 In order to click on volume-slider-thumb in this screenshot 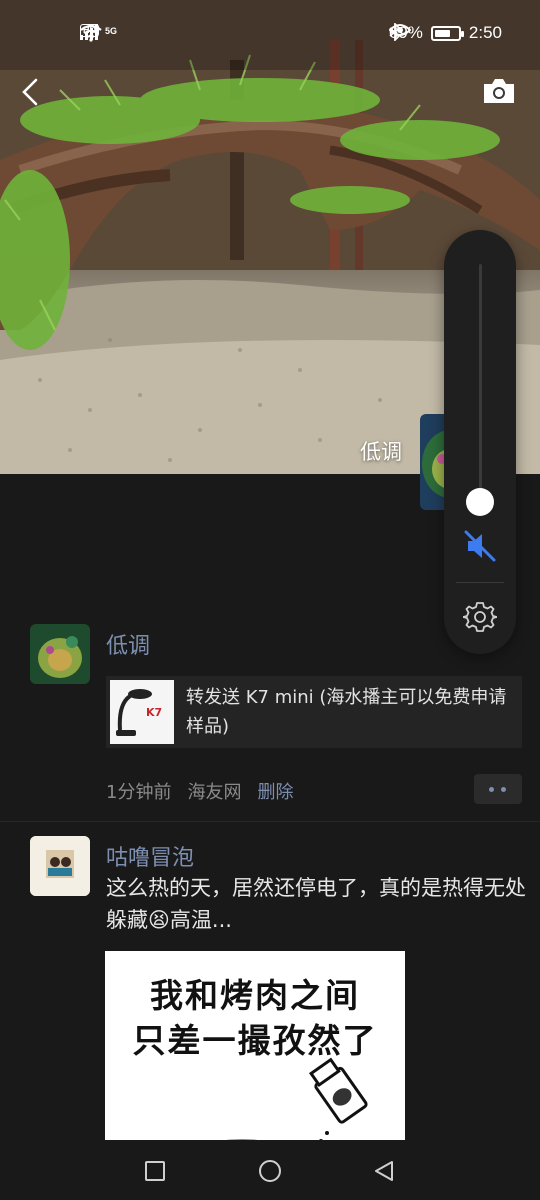, I will do `click(480, 502)`.